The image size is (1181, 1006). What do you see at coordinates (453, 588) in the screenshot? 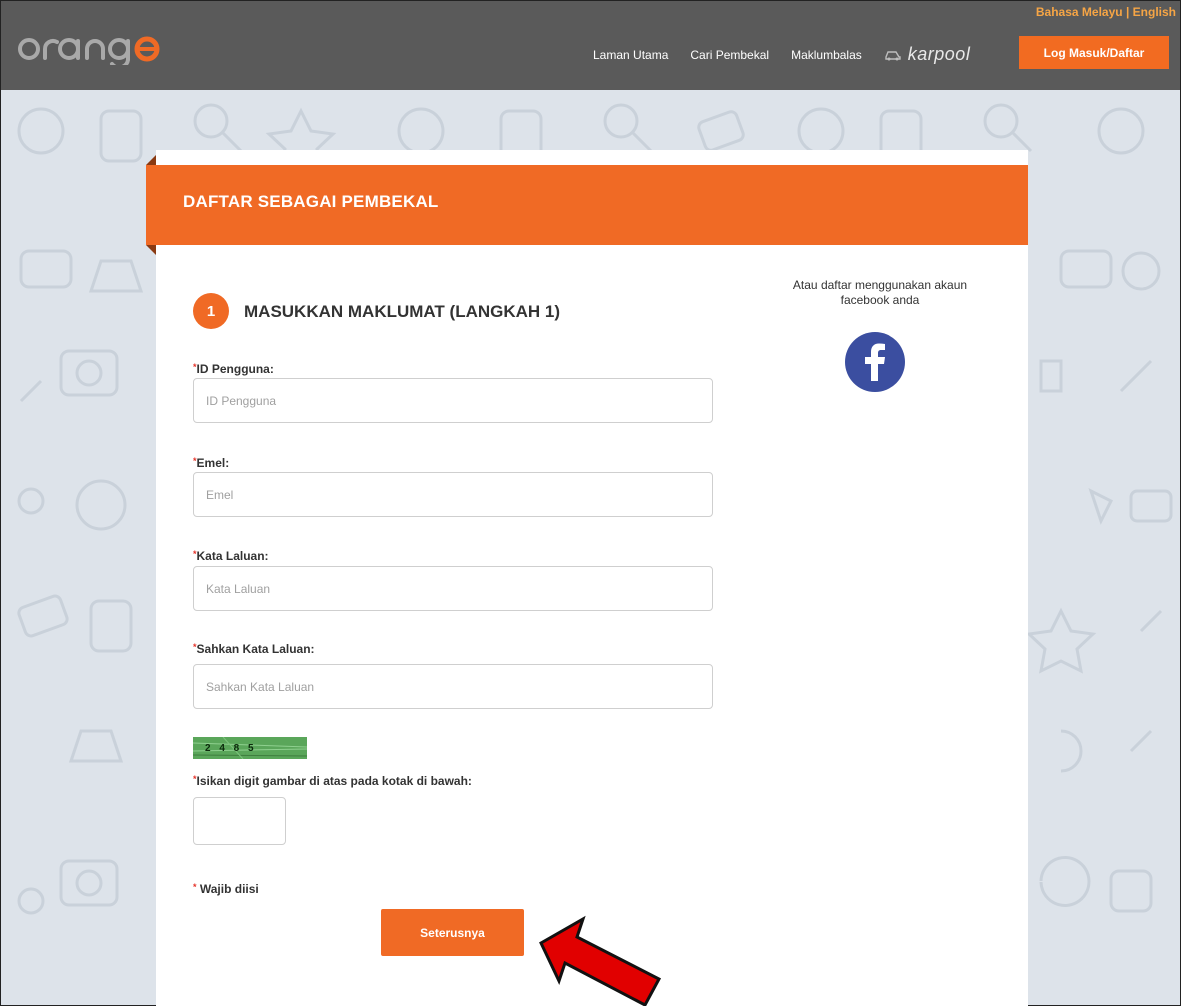
I see `password-input` at bounding box center [453, 588].